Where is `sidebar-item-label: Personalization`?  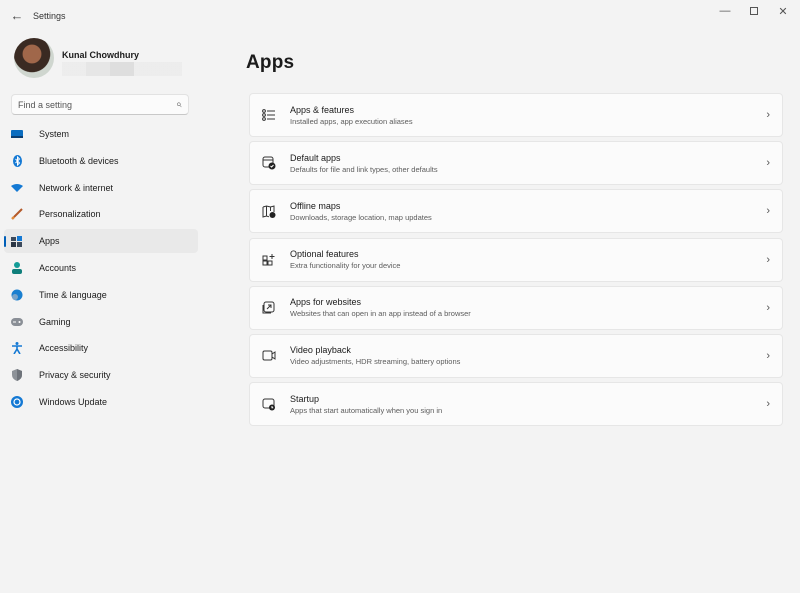 sidebar-item-label: Personalization is located at coordinates (70, 214).